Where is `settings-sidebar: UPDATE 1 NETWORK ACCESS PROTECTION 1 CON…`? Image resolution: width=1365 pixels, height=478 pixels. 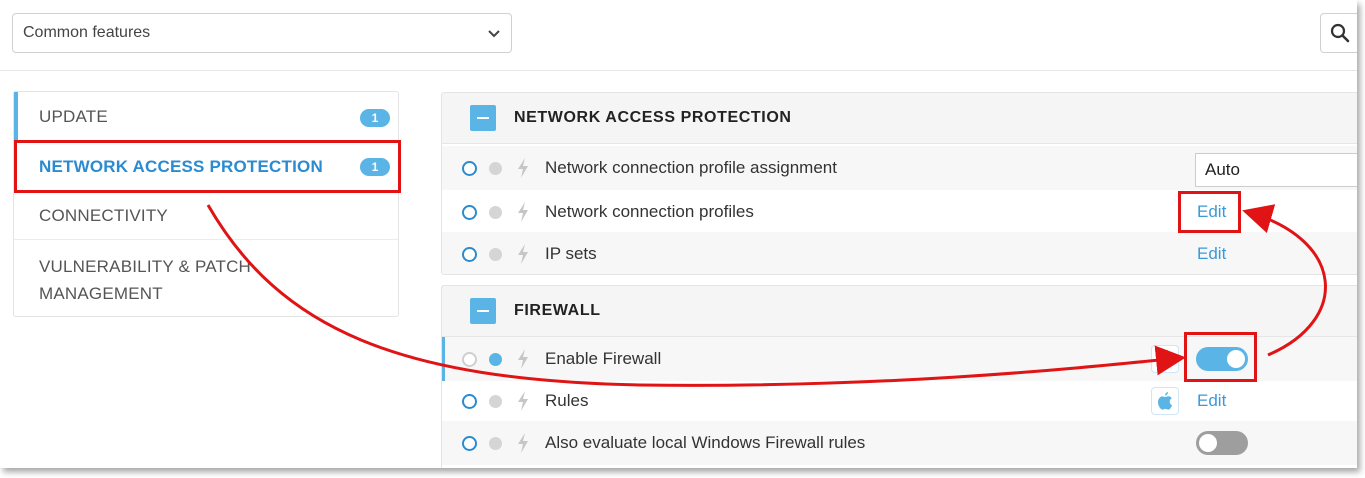
settings-sidebar: UPDATE 1 NETWORK ACCESS PROTECTION 1 CON… is located at coordinates (206, 204).